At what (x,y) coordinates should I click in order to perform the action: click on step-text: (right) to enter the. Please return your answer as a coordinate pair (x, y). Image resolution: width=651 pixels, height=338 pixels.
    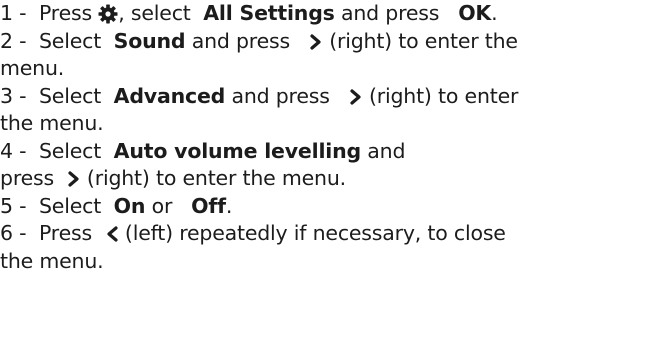
    Looking at the image, I should click on (420, 40).